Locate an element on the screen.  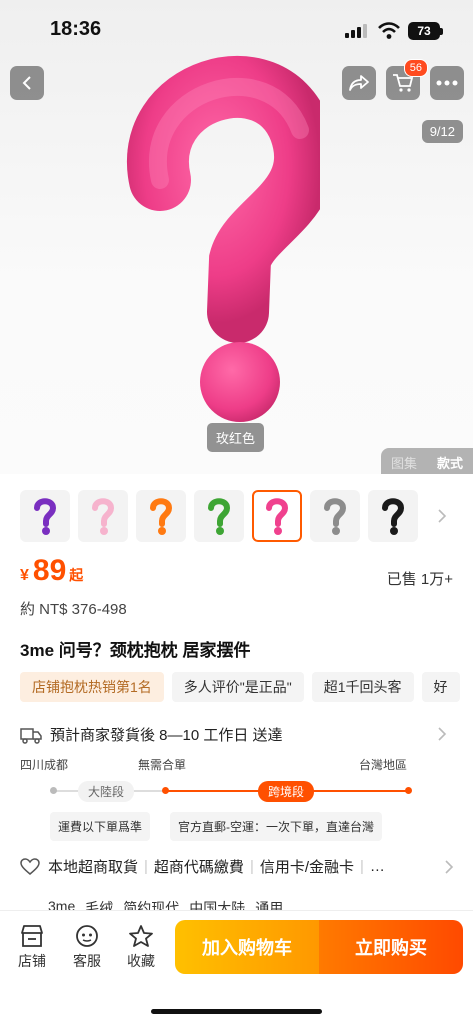
cart-button: 56 is located at coordinates (407, 79).